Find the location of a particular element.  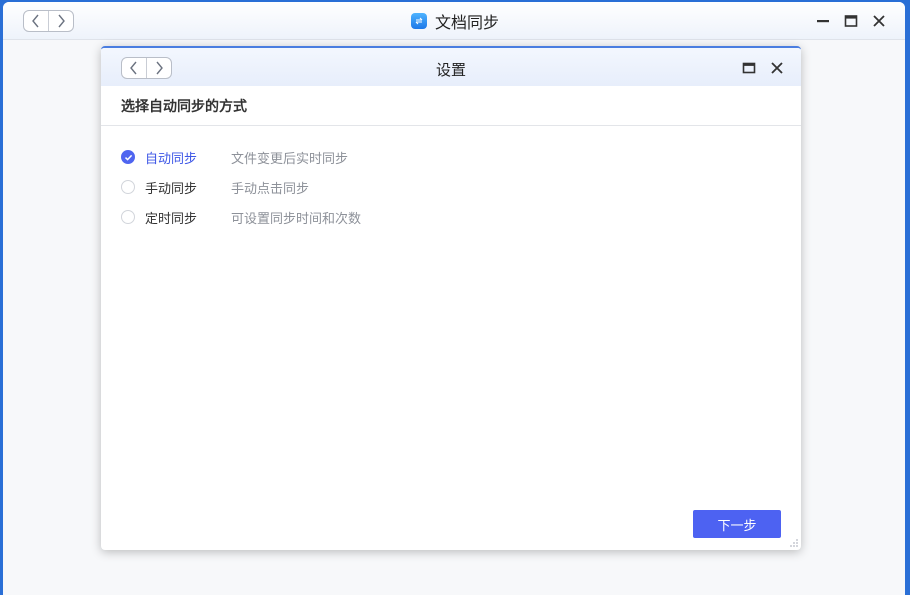

section-title: 选择自动同步的方式 is located at coordinates (184, 107).